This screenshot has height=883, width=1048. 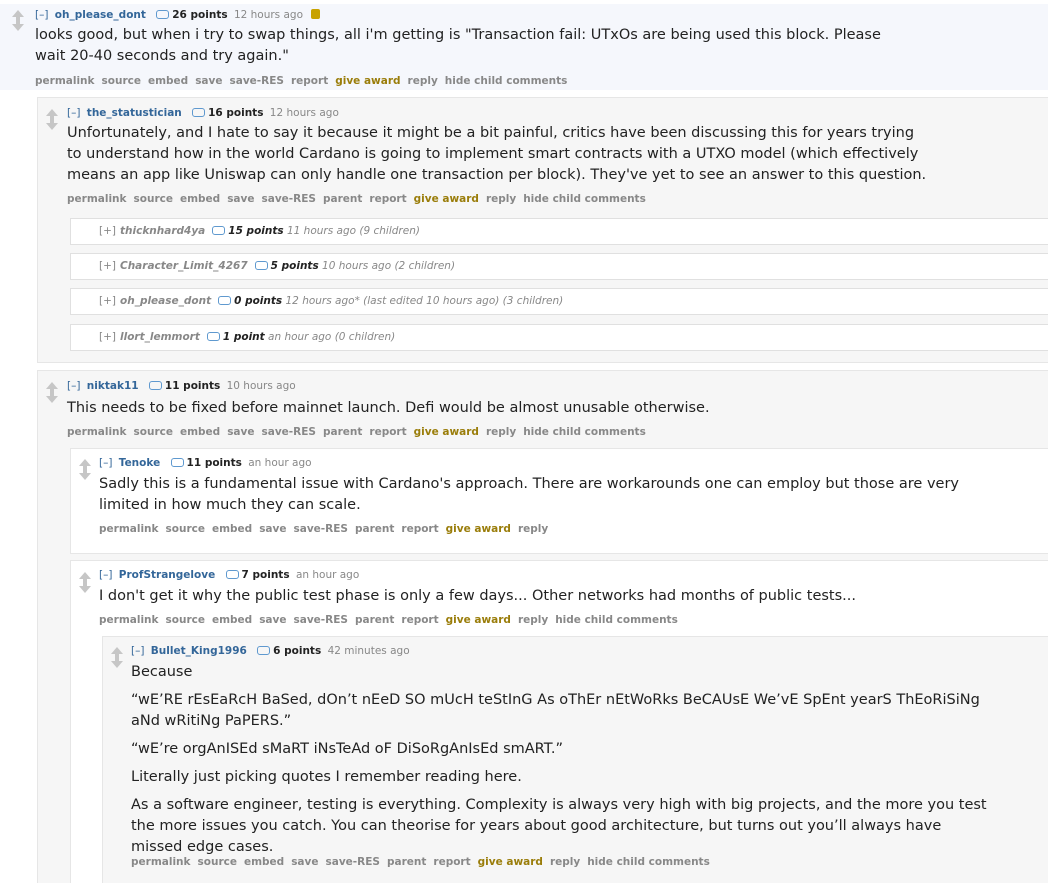 I want to click on author-link: the_statustician, so click(x=134, y=113).